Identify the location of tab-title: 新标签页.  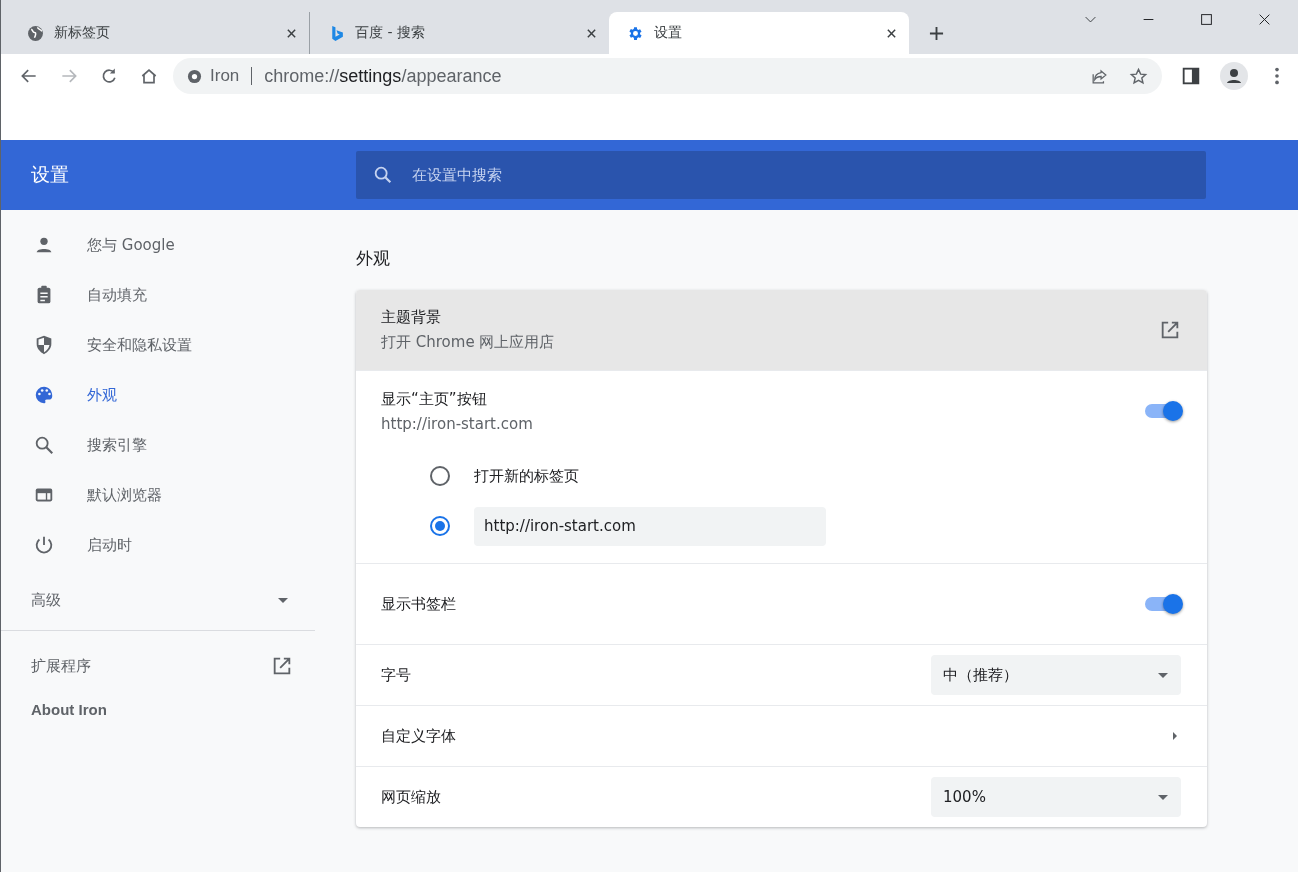
(82, 33).